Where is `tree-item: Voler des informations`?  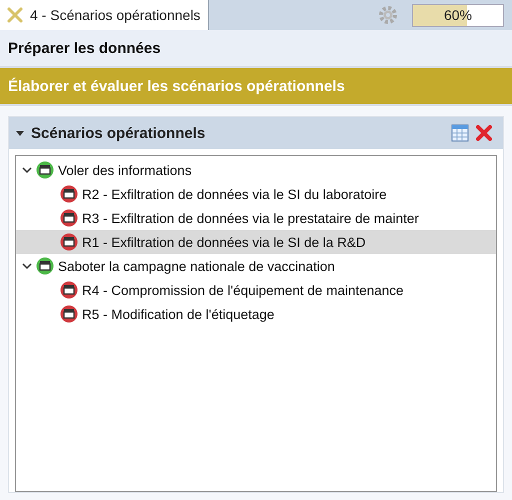 tree-item: Voler des informations is located at coordinates (256, 170).